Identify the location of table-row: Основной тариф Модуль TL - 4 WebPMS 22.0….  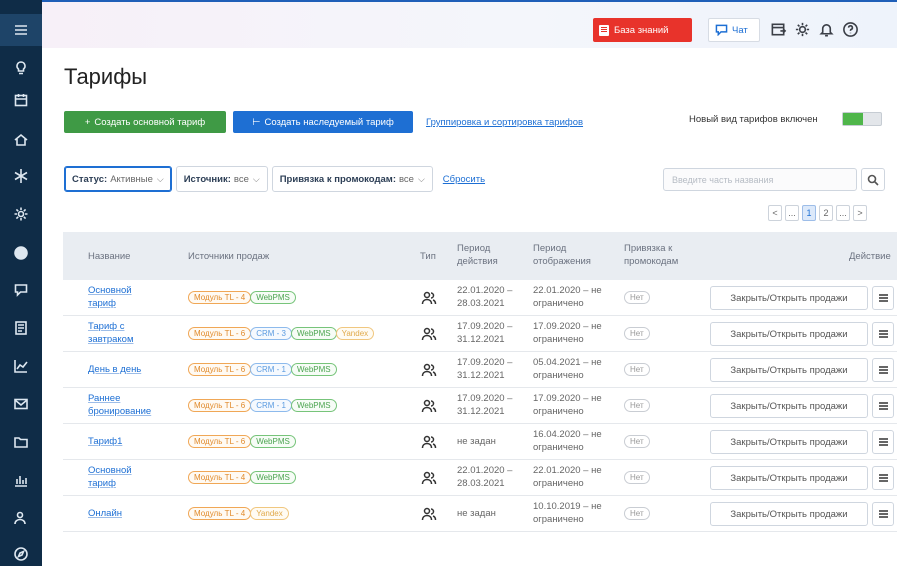
(480, 298).